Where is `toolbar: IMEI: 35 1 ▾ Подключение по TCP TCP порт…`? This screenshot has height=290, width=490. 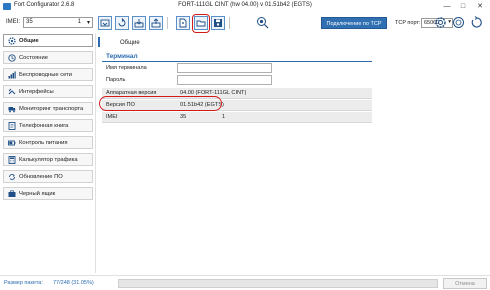
toolbar: IMEI: 35 1 ▾ Подключение по TCP TCP порт… is located at coordinates (245, 23).